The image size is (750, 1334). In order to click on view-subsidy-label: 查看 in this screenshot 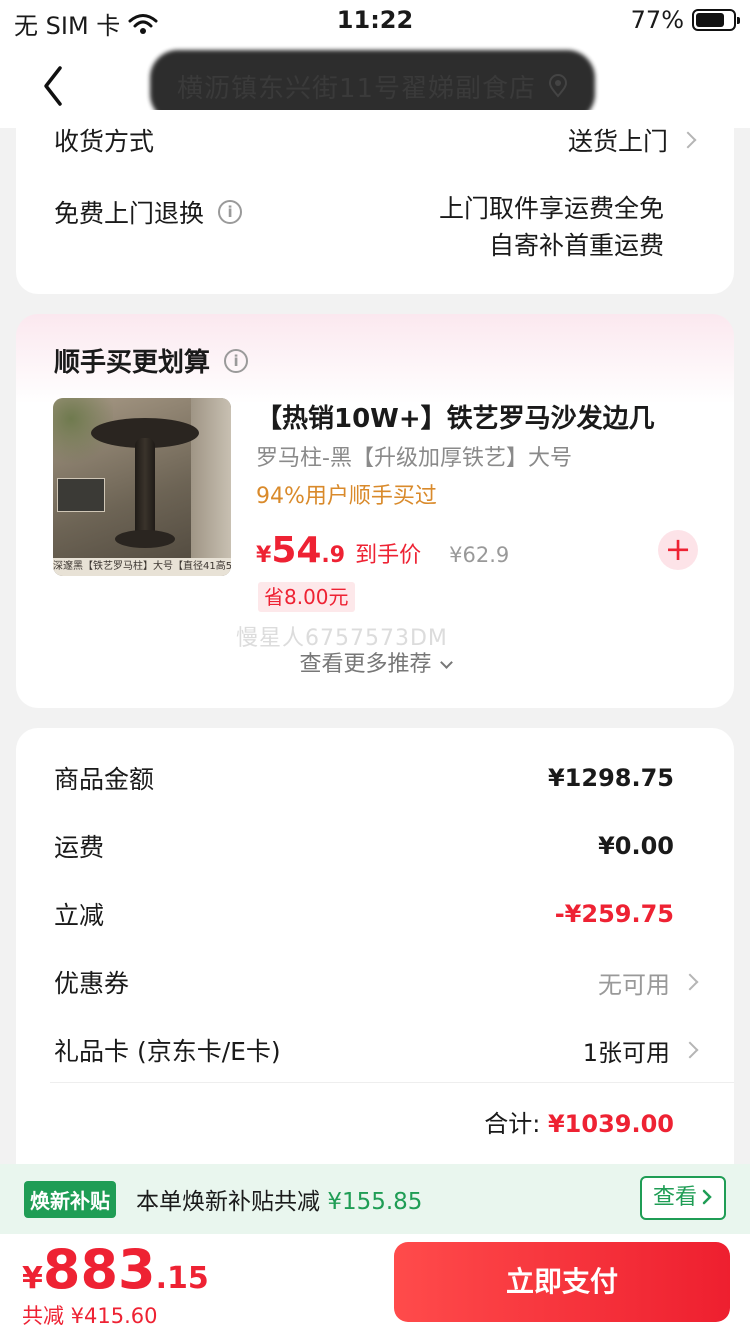, I will do `click(674, 1197)`.